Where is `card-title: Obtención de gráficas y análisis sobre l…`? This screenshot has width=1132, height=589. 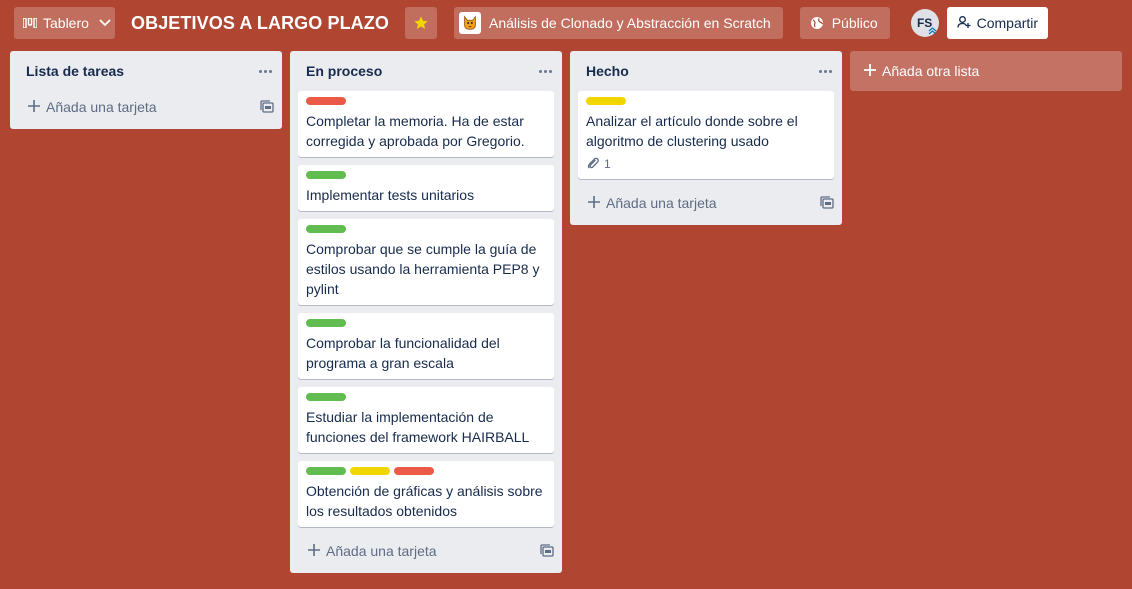
card-title: Obtención de gráficas y análisis sobre l… is located at coordinates (424, 501).